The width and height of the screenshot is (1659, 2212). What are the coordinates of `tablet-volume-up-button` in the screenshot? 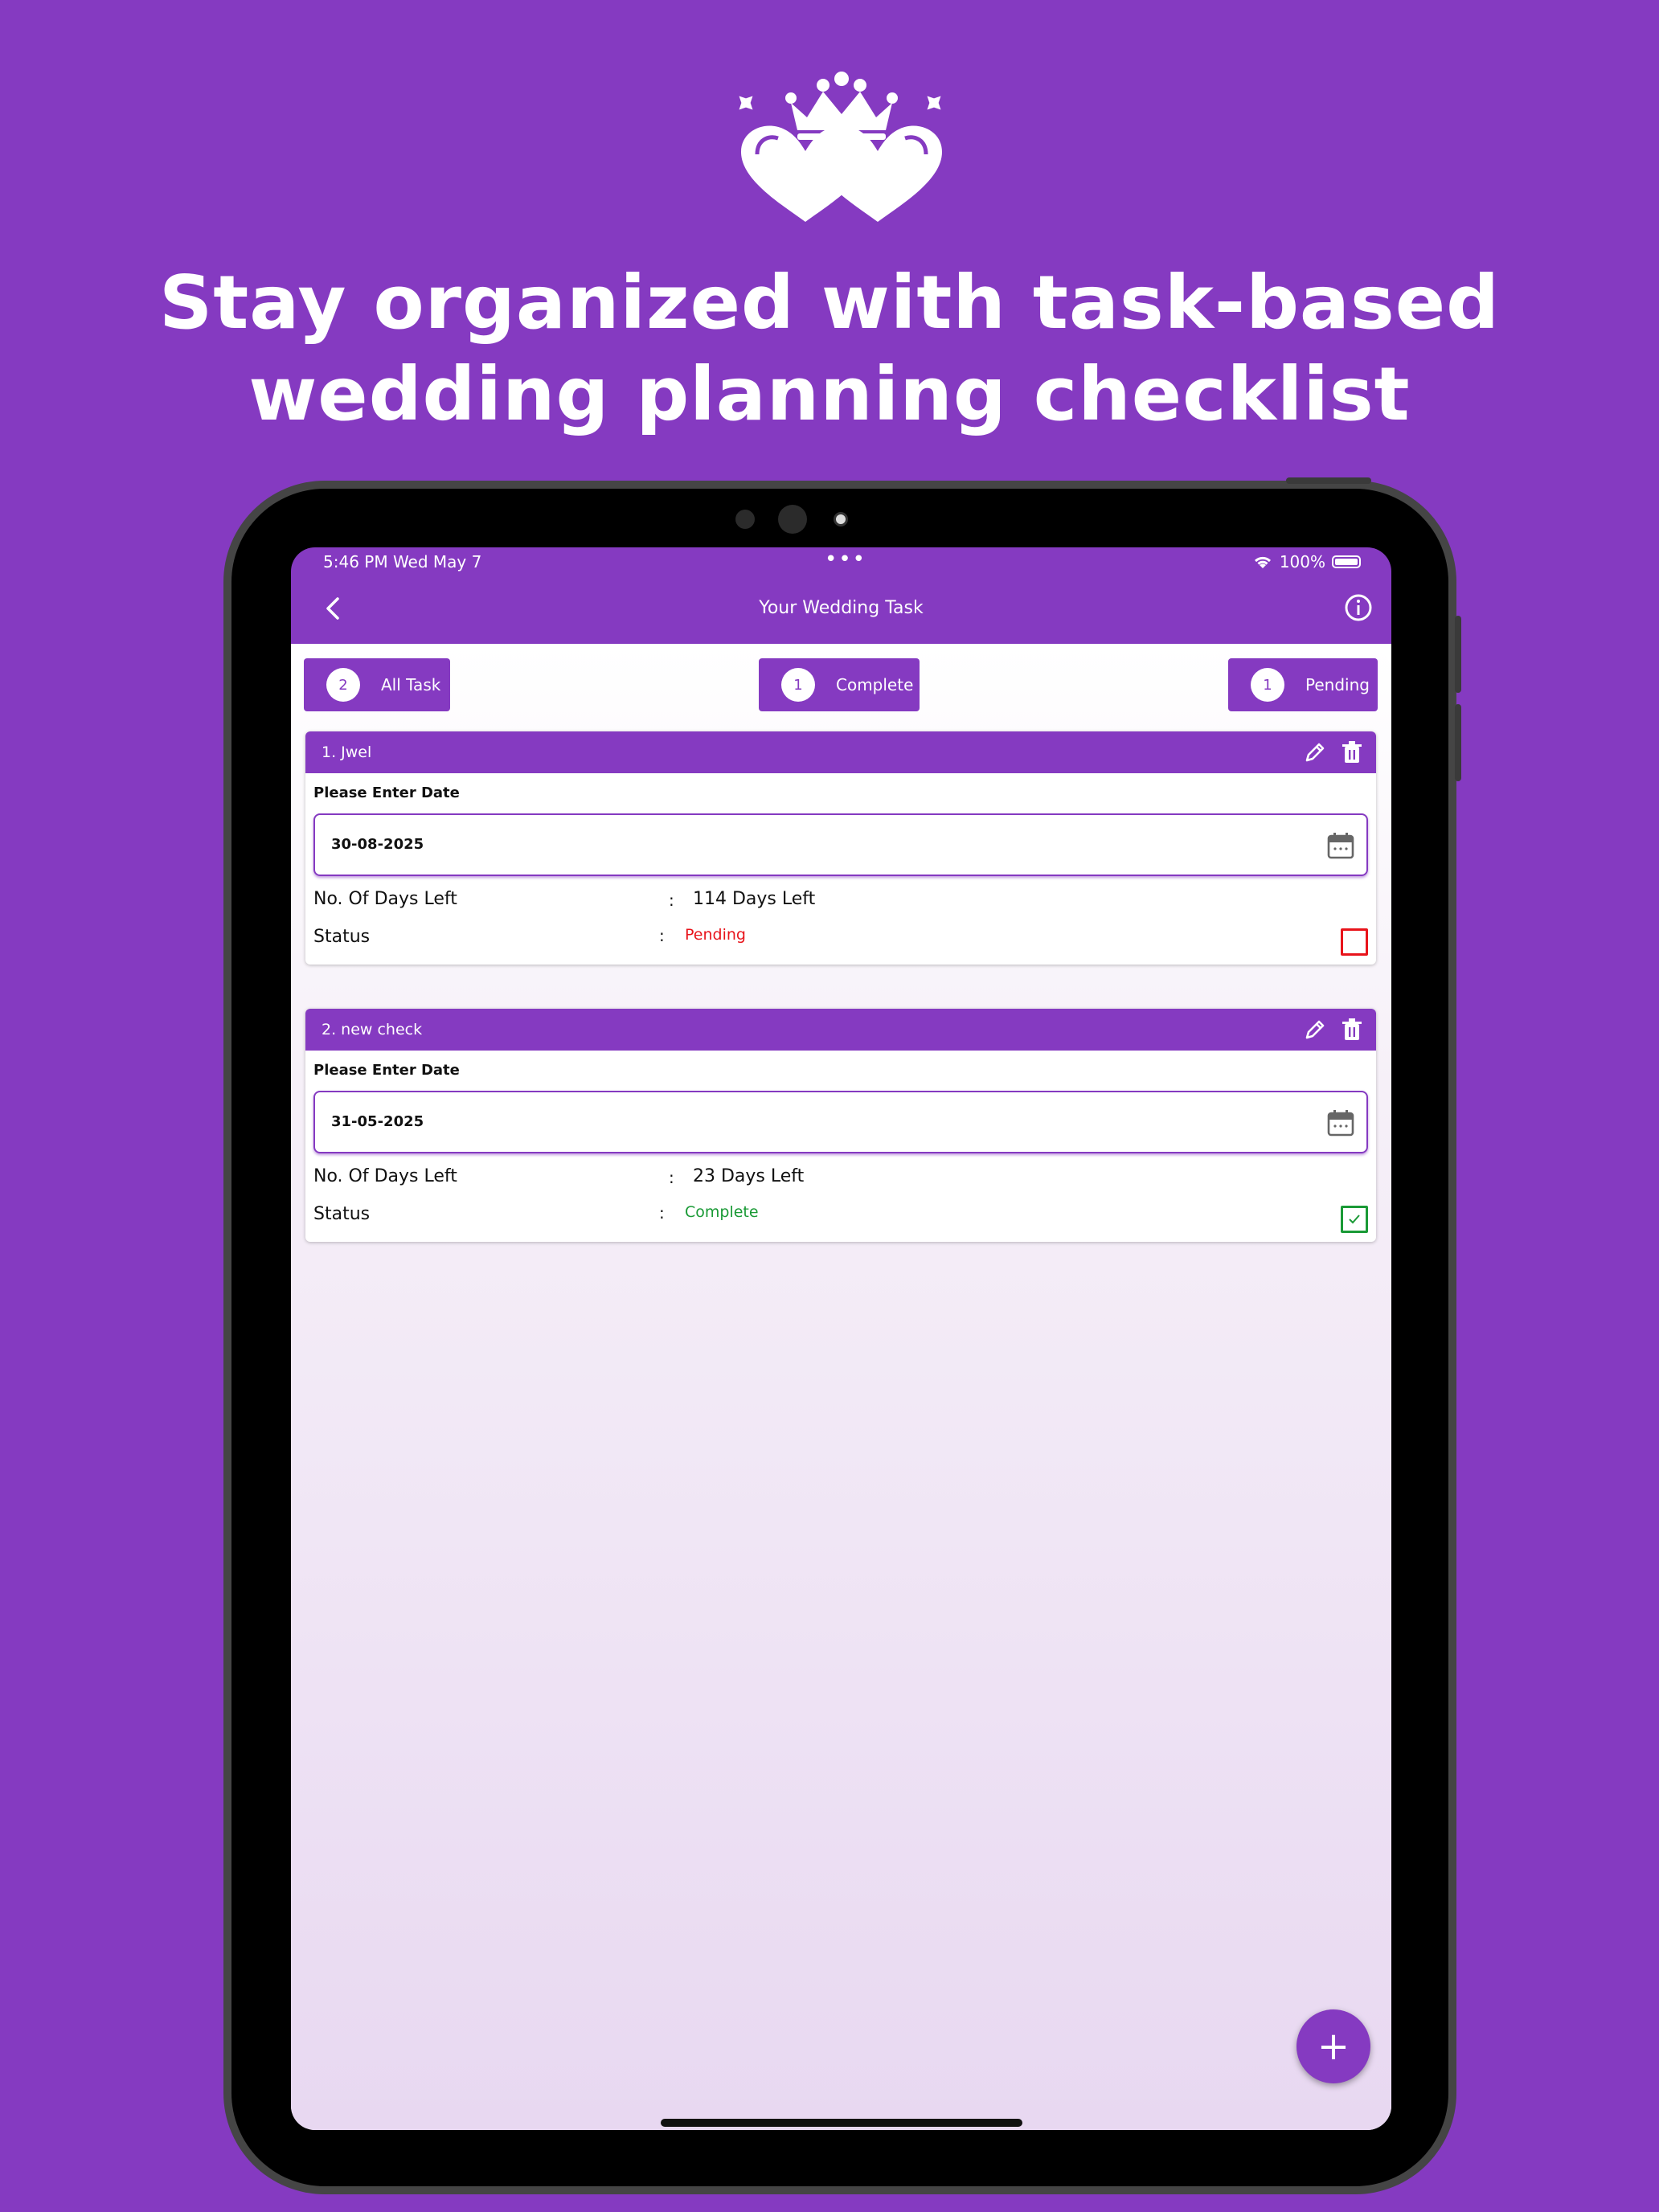 It's located at (1458, 654).